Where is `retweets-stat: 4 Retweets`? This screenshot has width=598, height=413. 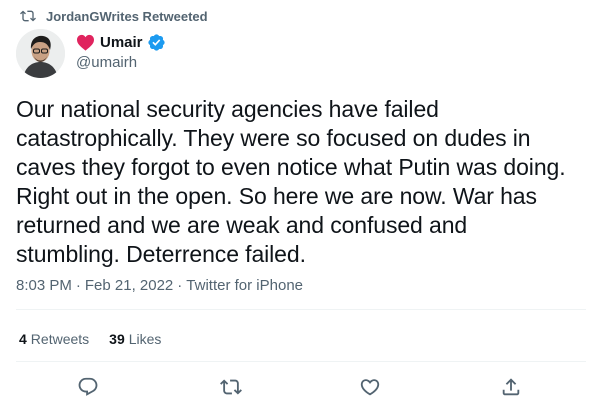 retweets-stat: 4 Retweets is located at coordinates (54, 339).